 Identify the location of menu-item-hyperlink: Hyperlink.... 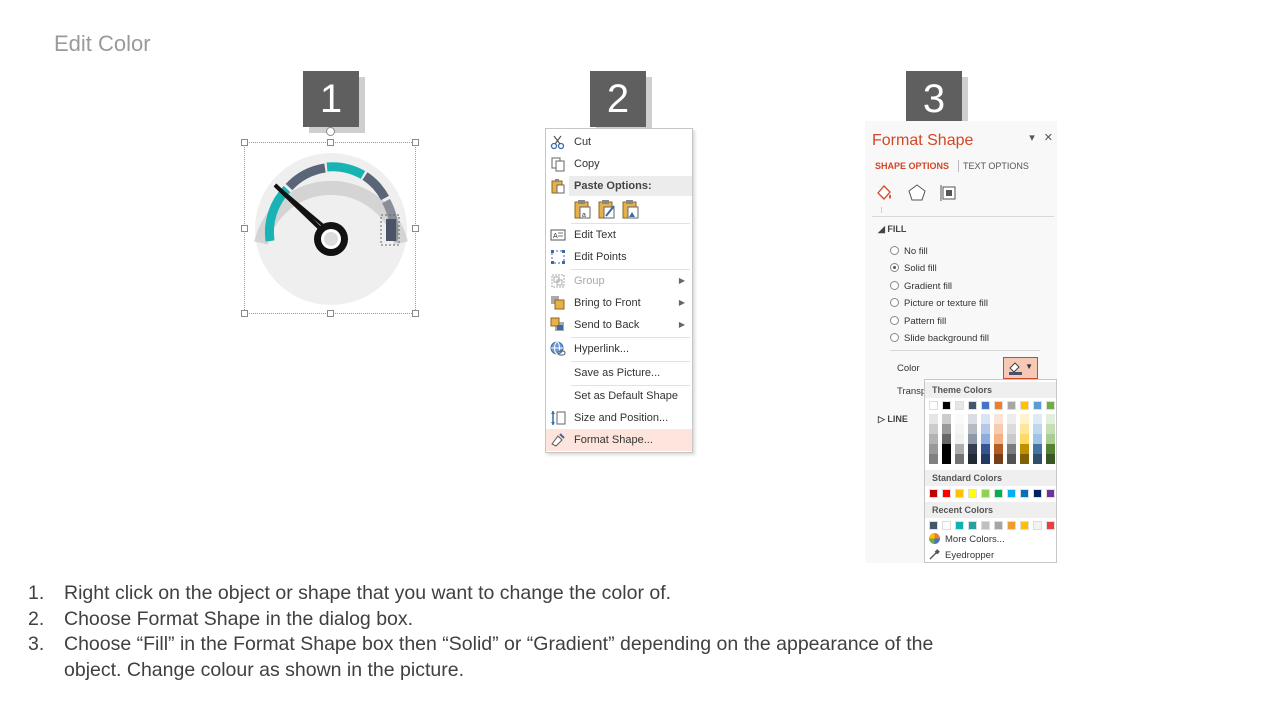
(619, 349).